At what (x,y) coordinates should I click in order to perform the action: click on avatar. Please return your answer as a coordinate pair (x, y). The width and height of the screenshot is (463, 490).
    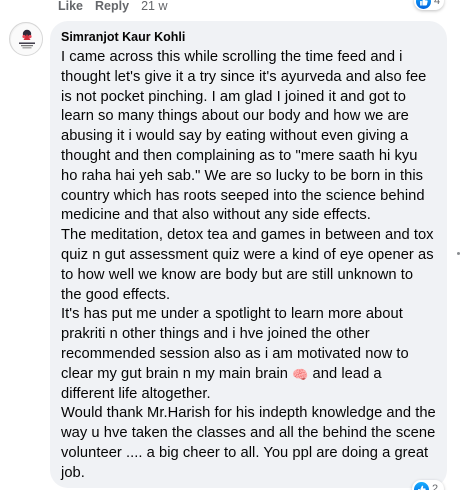
    Looking at the image, I should click on (26, 39).